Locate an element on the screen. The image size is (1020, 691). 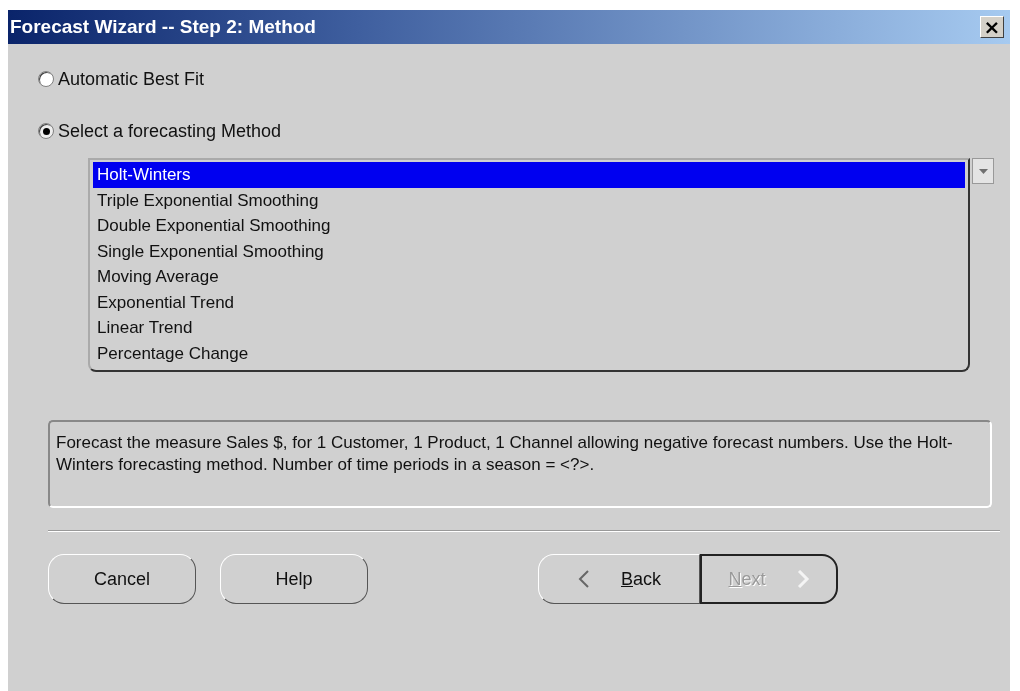
list-item: Double Exponential Smoothing is located at coordinates (529, 226).